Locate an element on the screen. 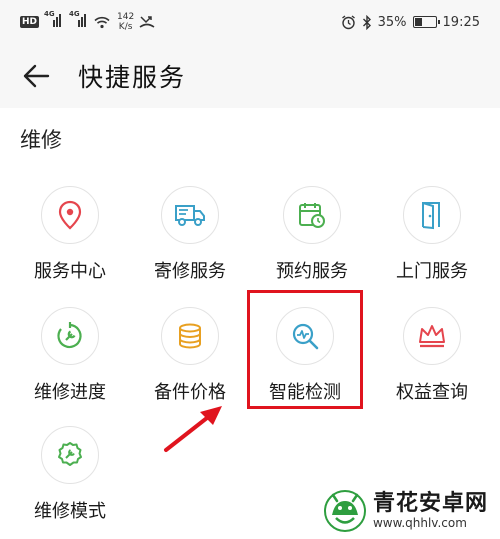 Image resolution: width=500 pixels, height=539 pixels. crown-icon is located at coordinates (432, 336).